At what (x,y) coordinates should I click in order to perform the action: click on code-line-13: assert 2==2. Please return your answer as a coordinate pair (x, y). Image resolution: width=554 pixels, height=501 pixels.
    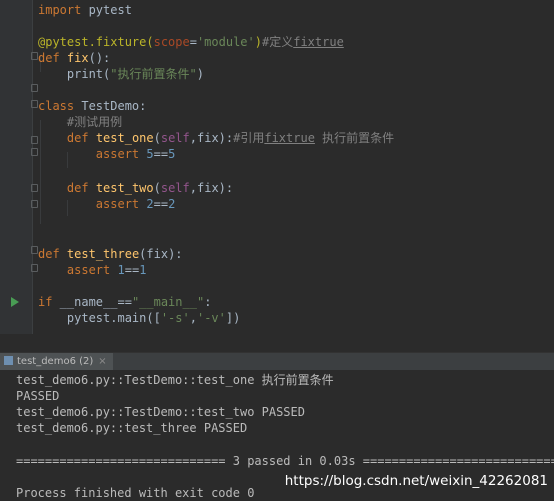
    Looking at the image, I should click on (135, 204).